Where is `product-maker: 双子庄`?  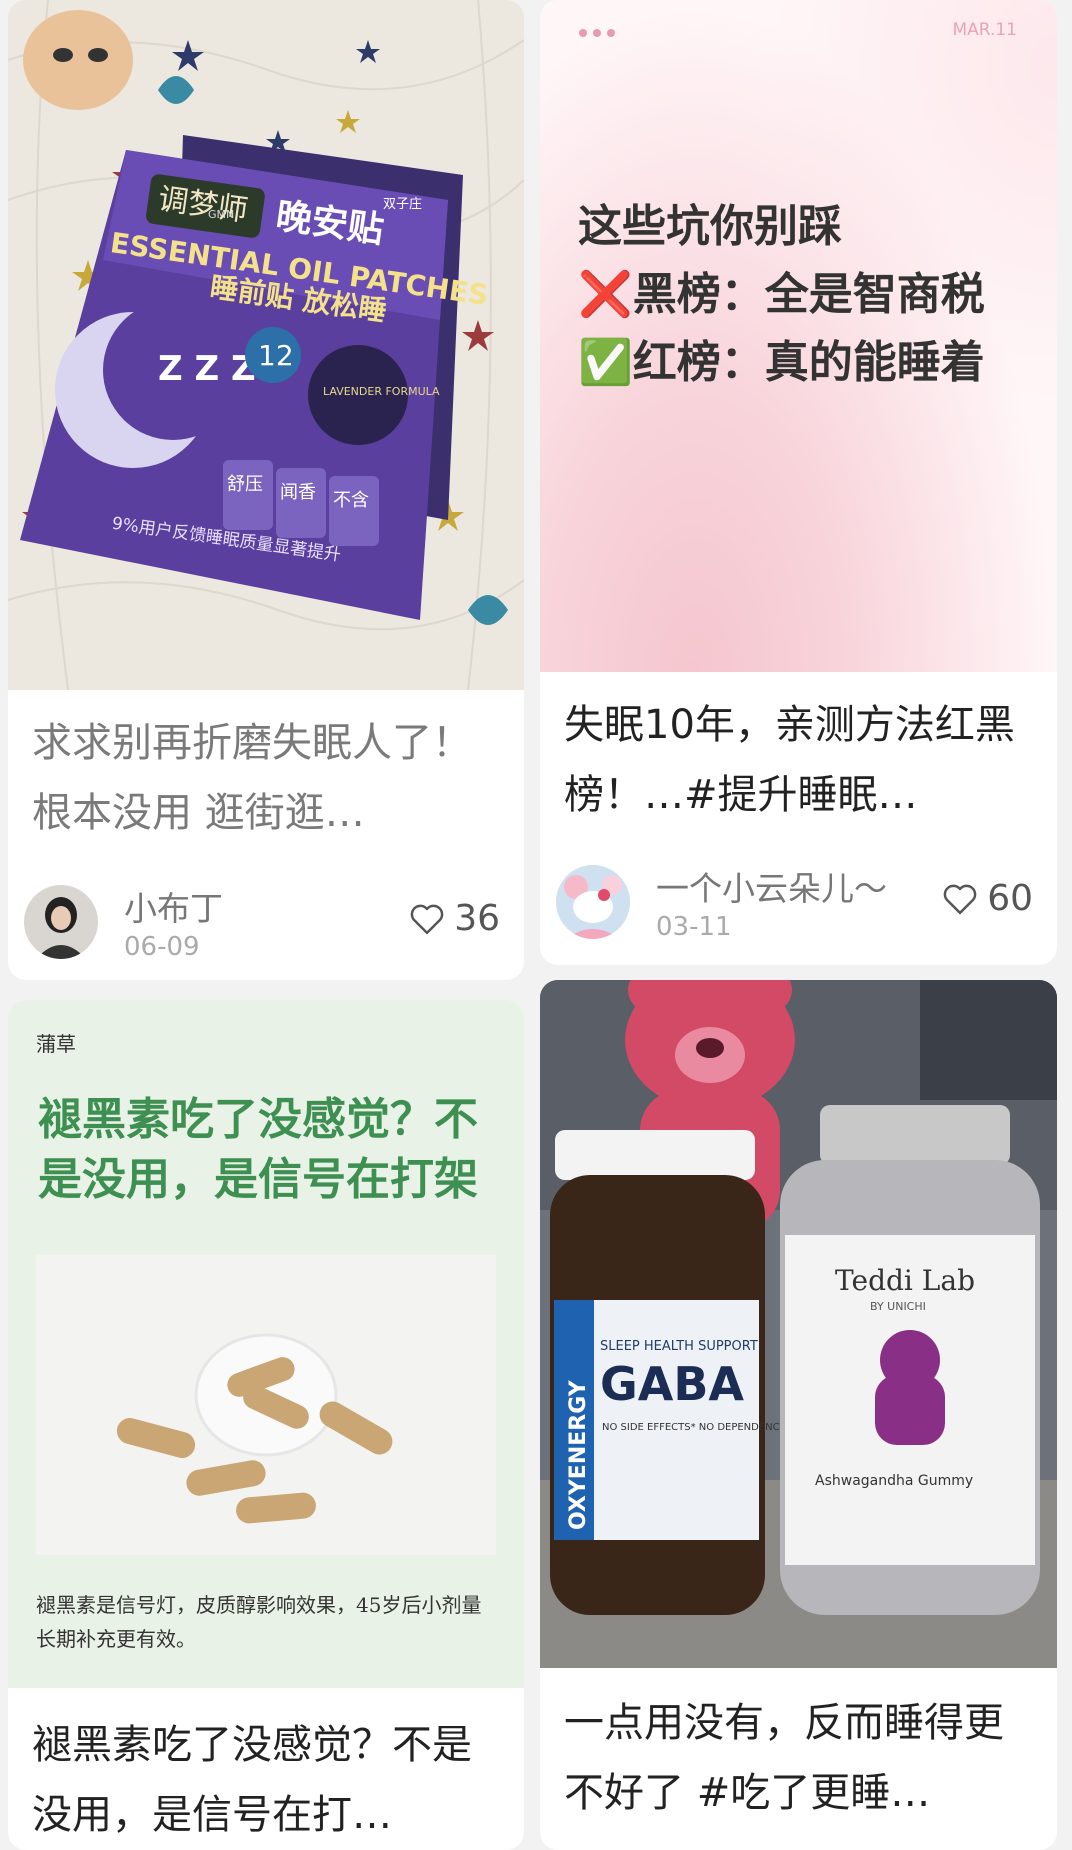
product-maker: 双子庄 is located at coordinates (402, 204).